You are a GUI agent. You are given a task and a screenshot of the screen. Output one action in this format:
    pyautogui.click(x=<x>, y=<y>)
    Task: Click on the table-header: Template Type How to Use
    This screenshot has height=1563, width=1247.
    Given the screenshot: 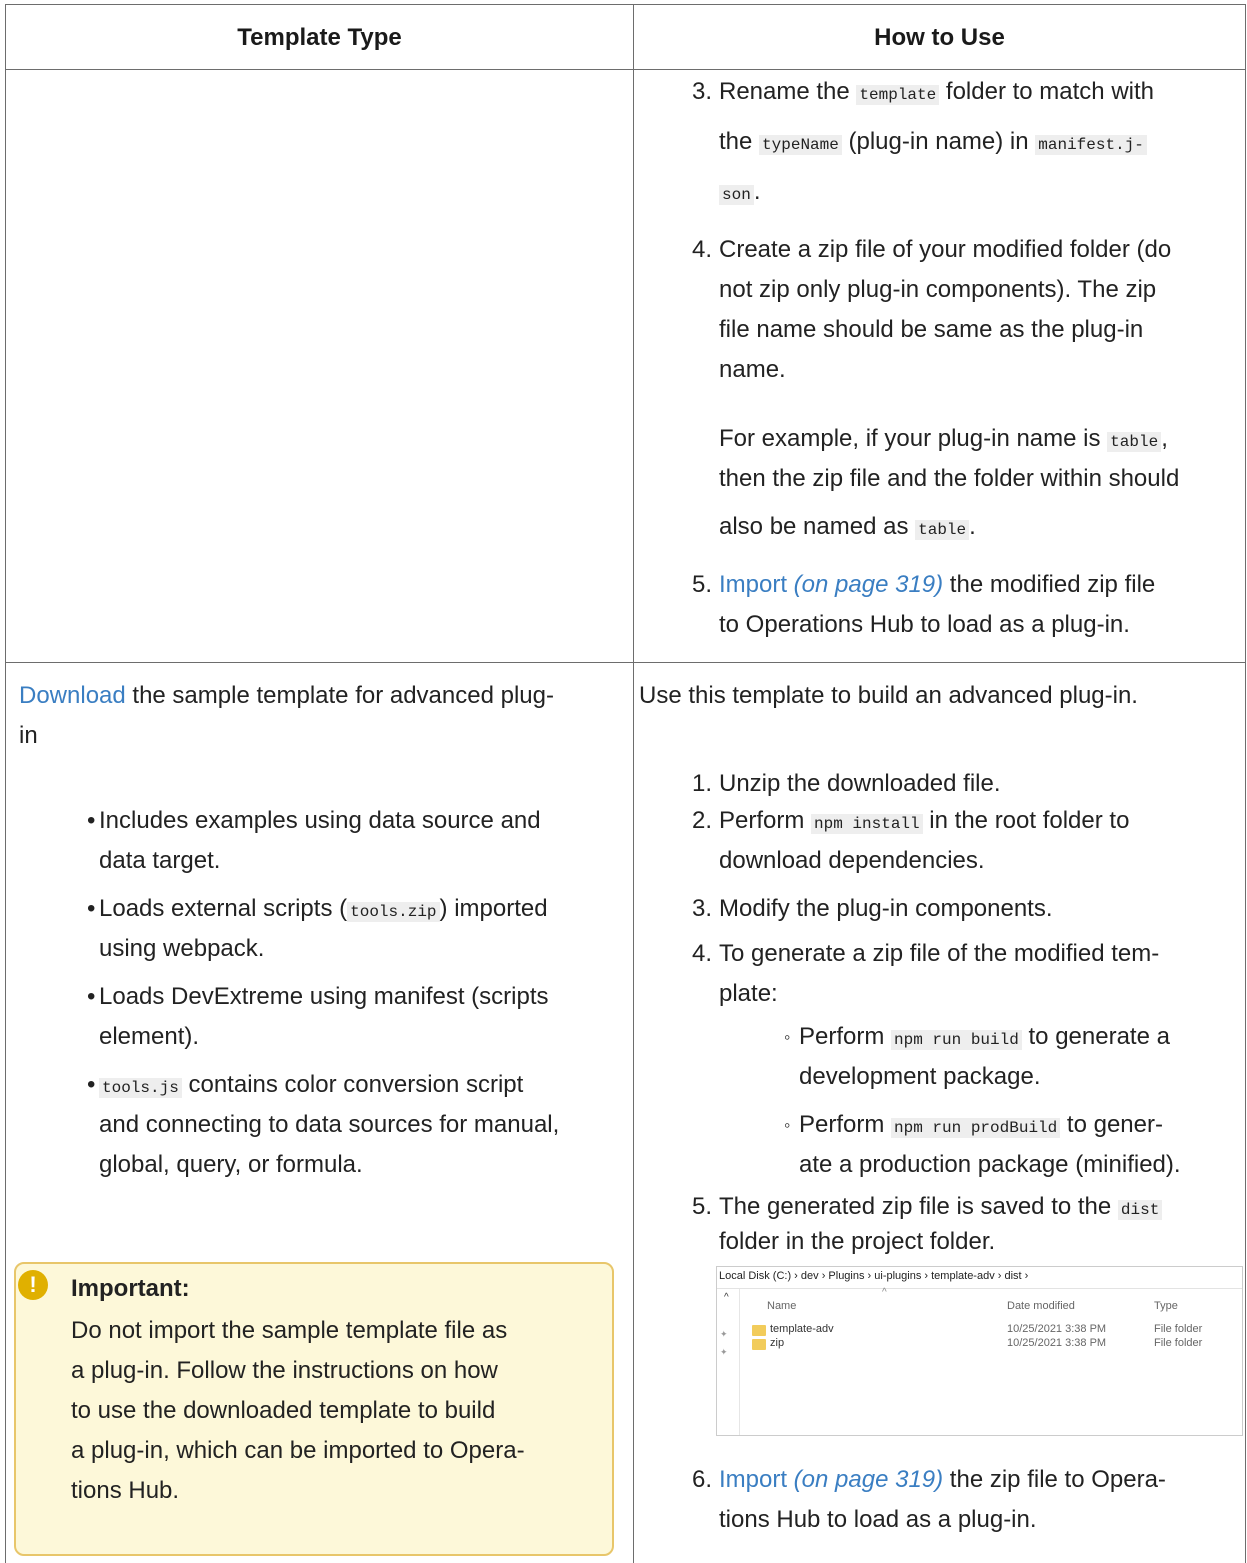 What is the action you would take?
    pyautogui.click(x=625, y=37)
    